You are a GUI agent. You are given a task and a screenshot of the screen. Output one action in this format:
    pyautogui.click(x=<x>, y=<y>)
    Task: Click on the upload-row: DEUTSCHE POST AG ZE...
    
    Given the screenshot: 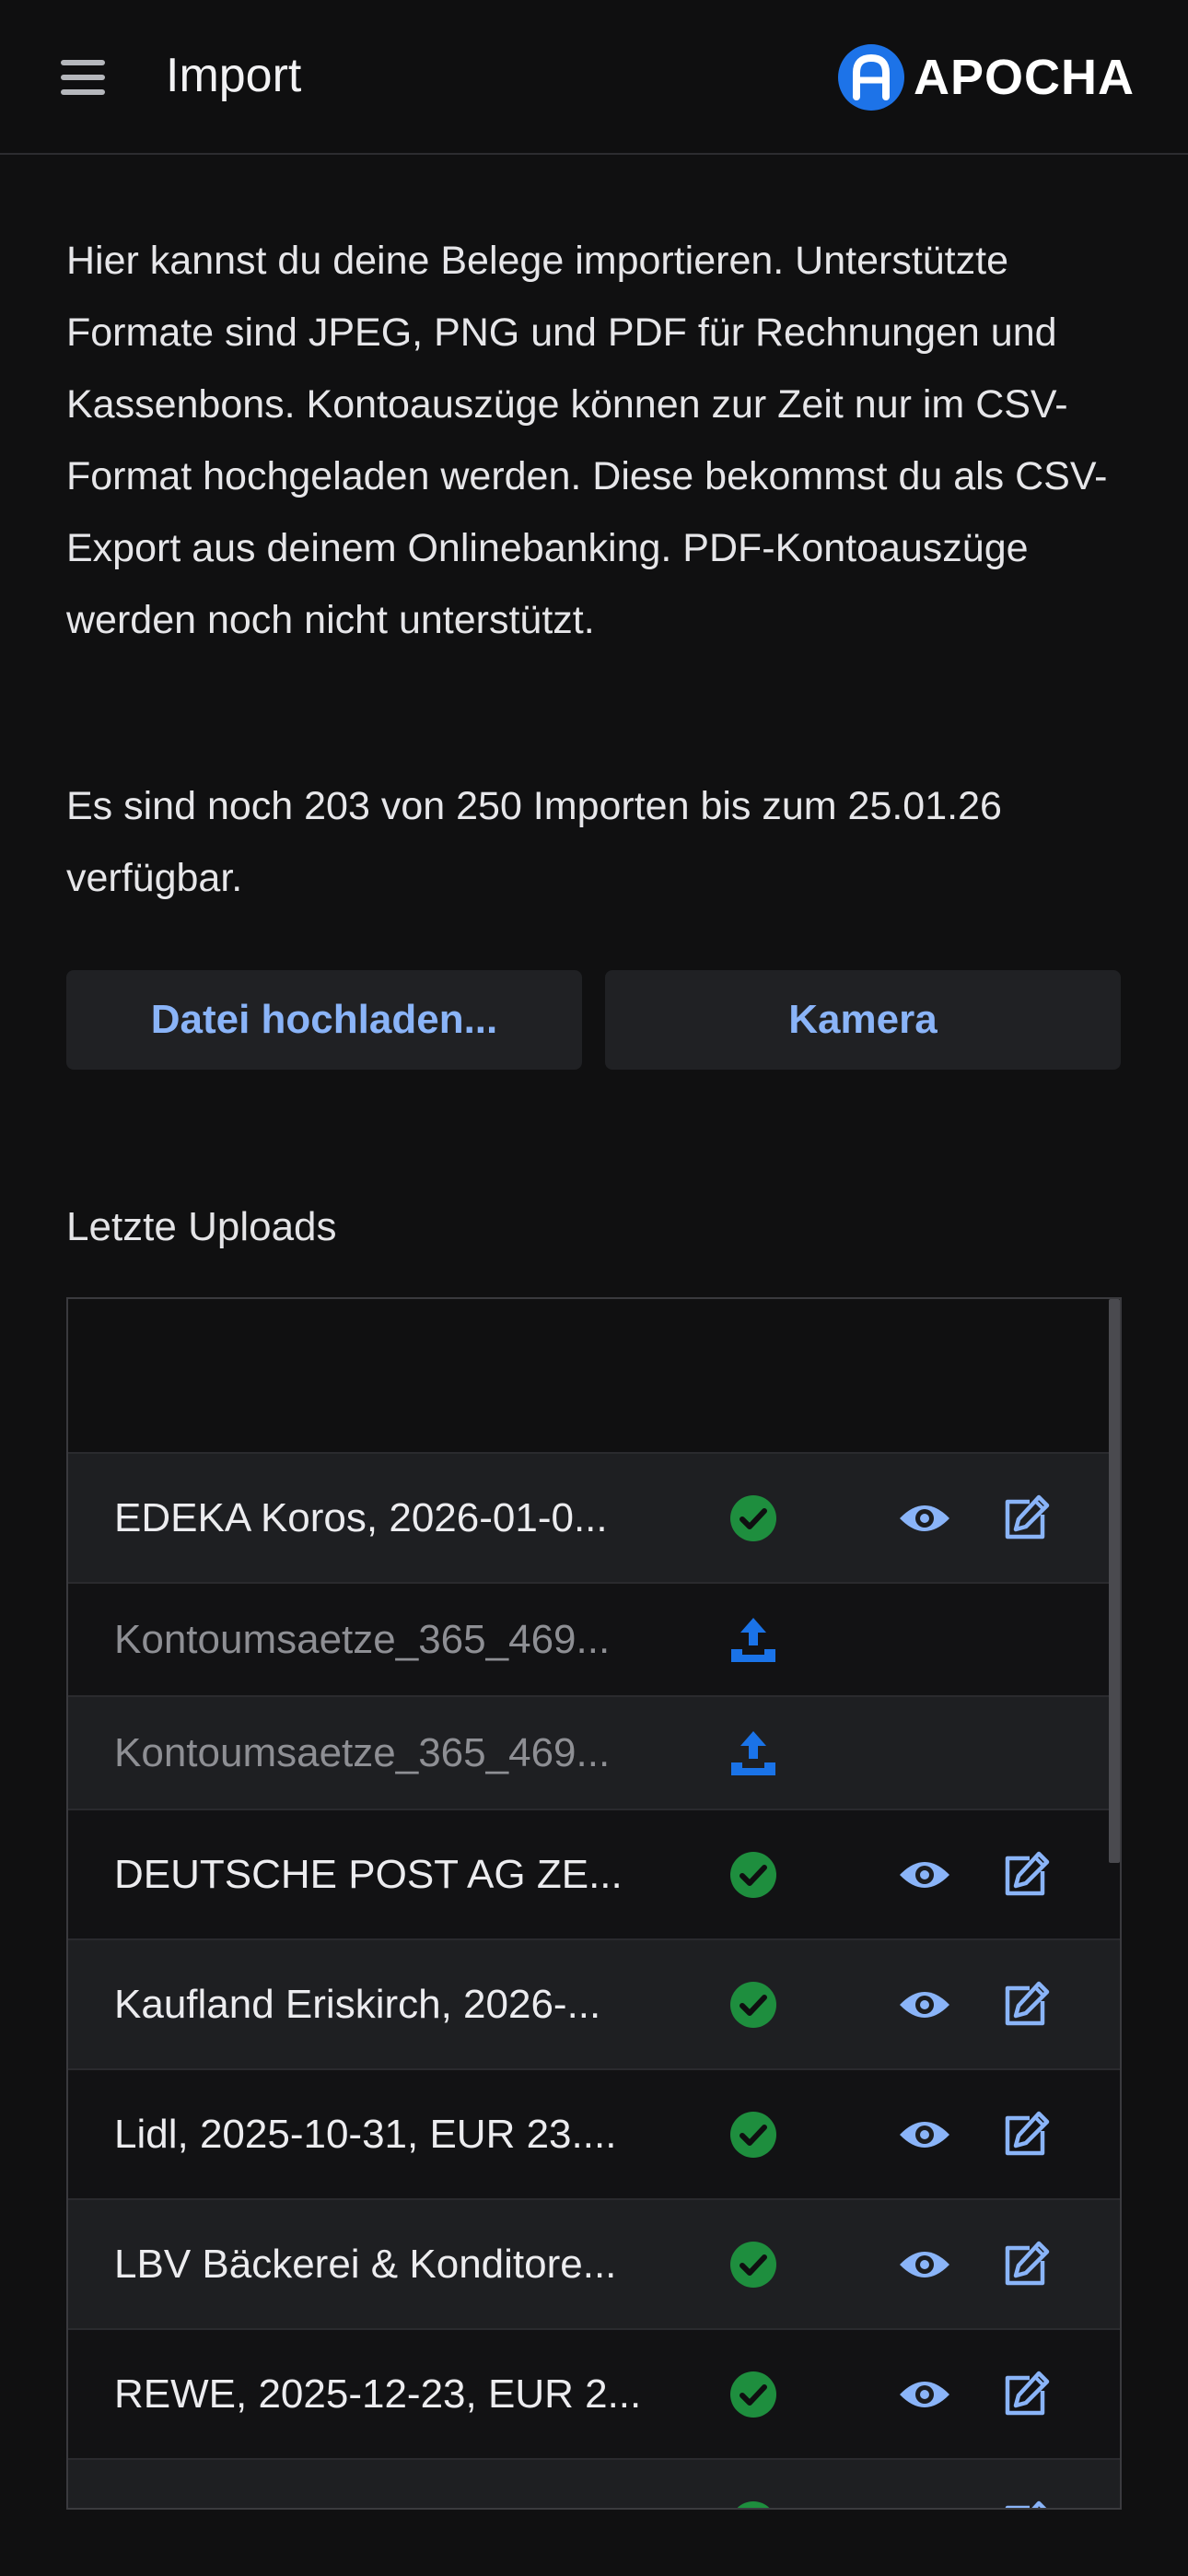 What is the action you would take?
    pyautogui.click(x=594, y=1875)
    